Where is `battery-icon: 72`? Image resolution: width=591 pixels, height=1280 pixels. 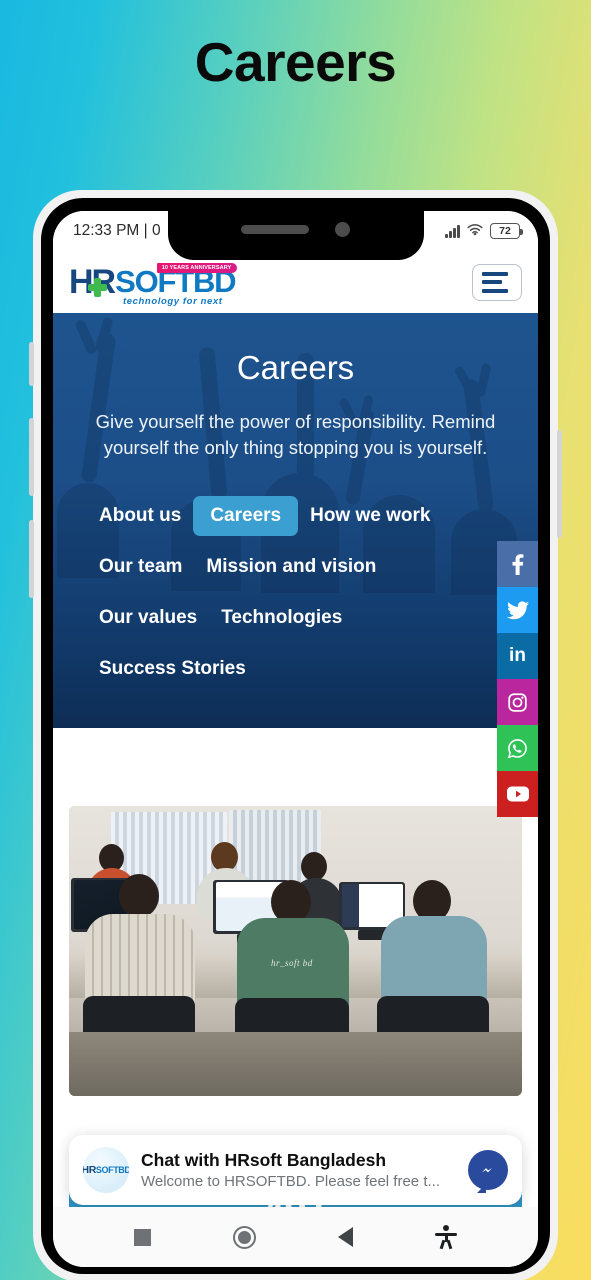 battery-icon: 72 is located at coordinates (506, 231).